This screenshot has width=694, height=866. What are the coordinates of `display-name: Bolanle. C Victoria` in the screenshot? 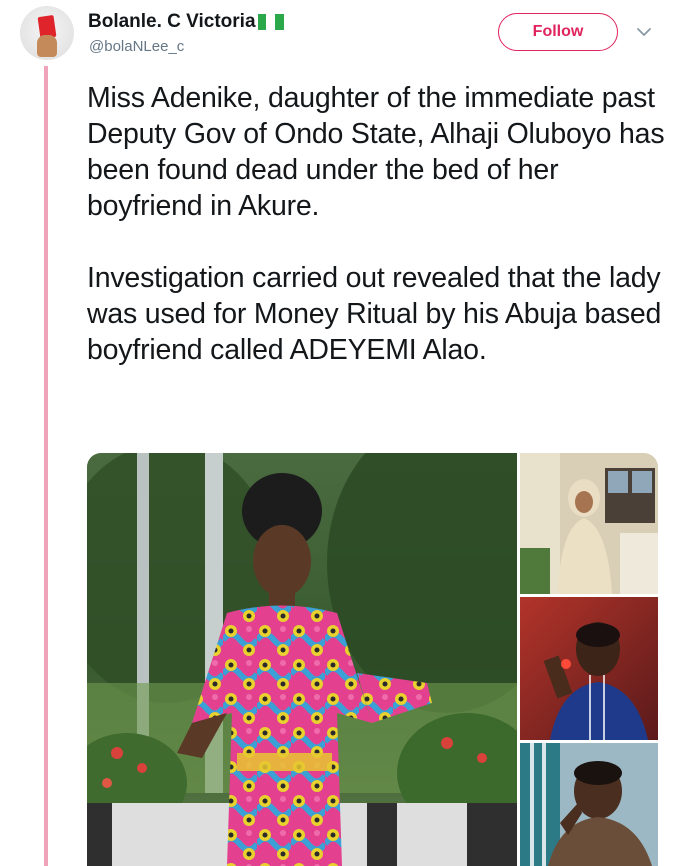 It's located at (172, 21).